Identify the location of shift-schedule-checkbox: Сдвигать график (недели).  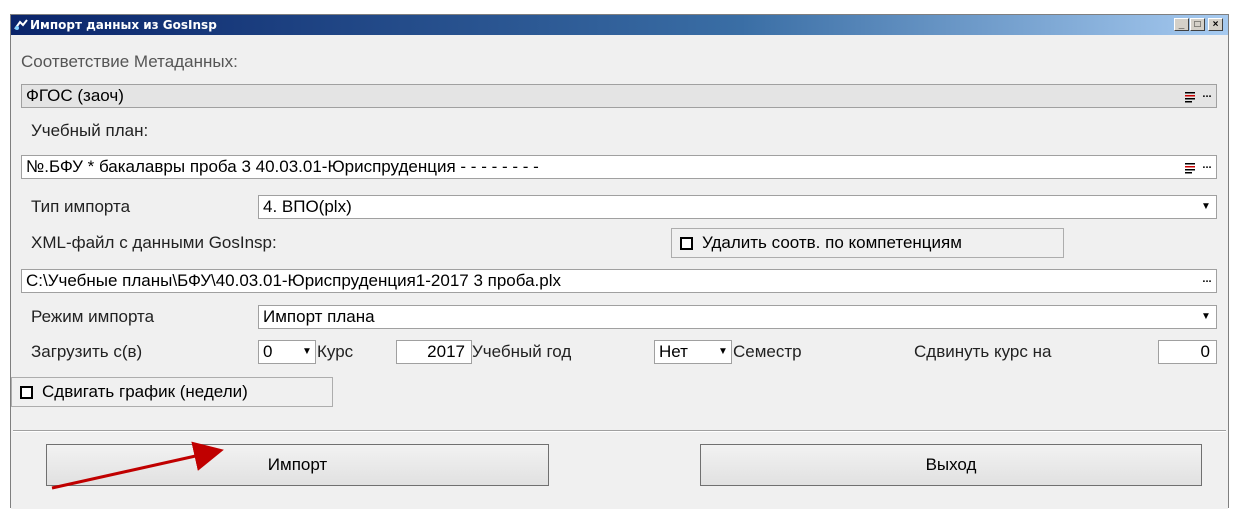
(172, 392).